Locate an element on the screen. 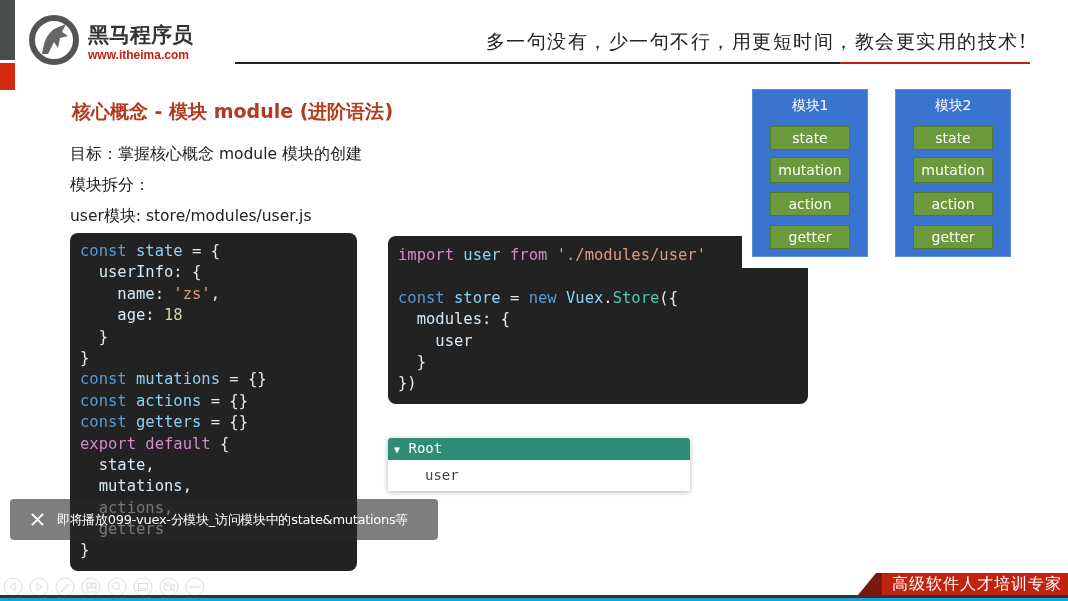  close-icon is located at coordinates (37, 519).